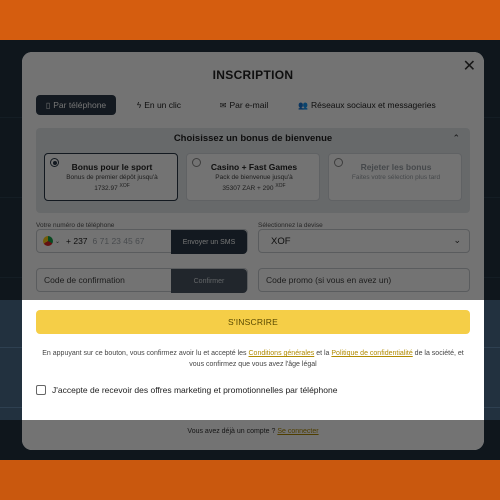  I want to click on tab-label: En un clic, so click(163, 105).